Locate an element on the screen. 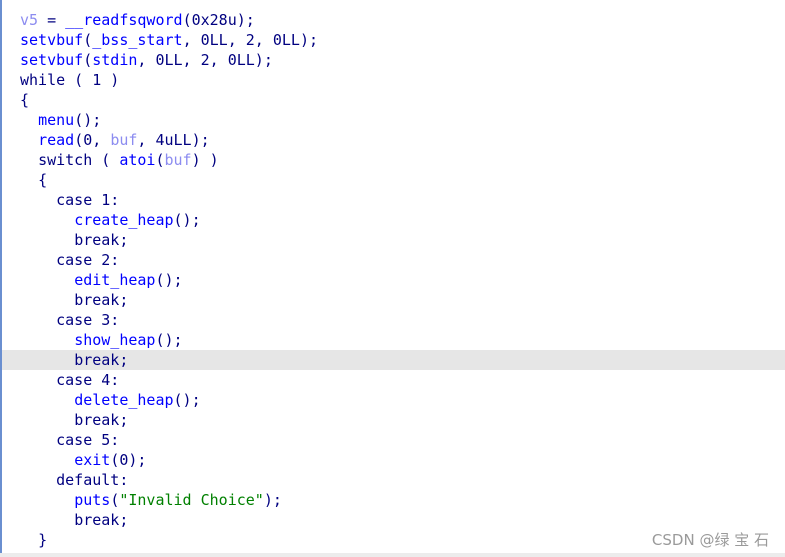 This screenshot has height=557, width=785. code-token-str: "Invalid Choice" is located at coordinates (191, 500).